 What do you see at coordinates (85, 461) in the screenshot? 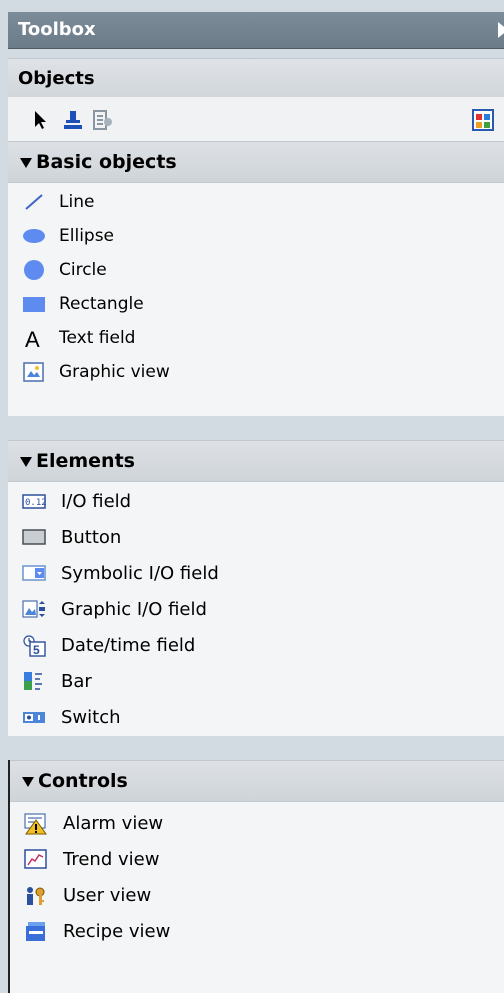
I see `elements-title: Elements` at bounding box center [85, 461].